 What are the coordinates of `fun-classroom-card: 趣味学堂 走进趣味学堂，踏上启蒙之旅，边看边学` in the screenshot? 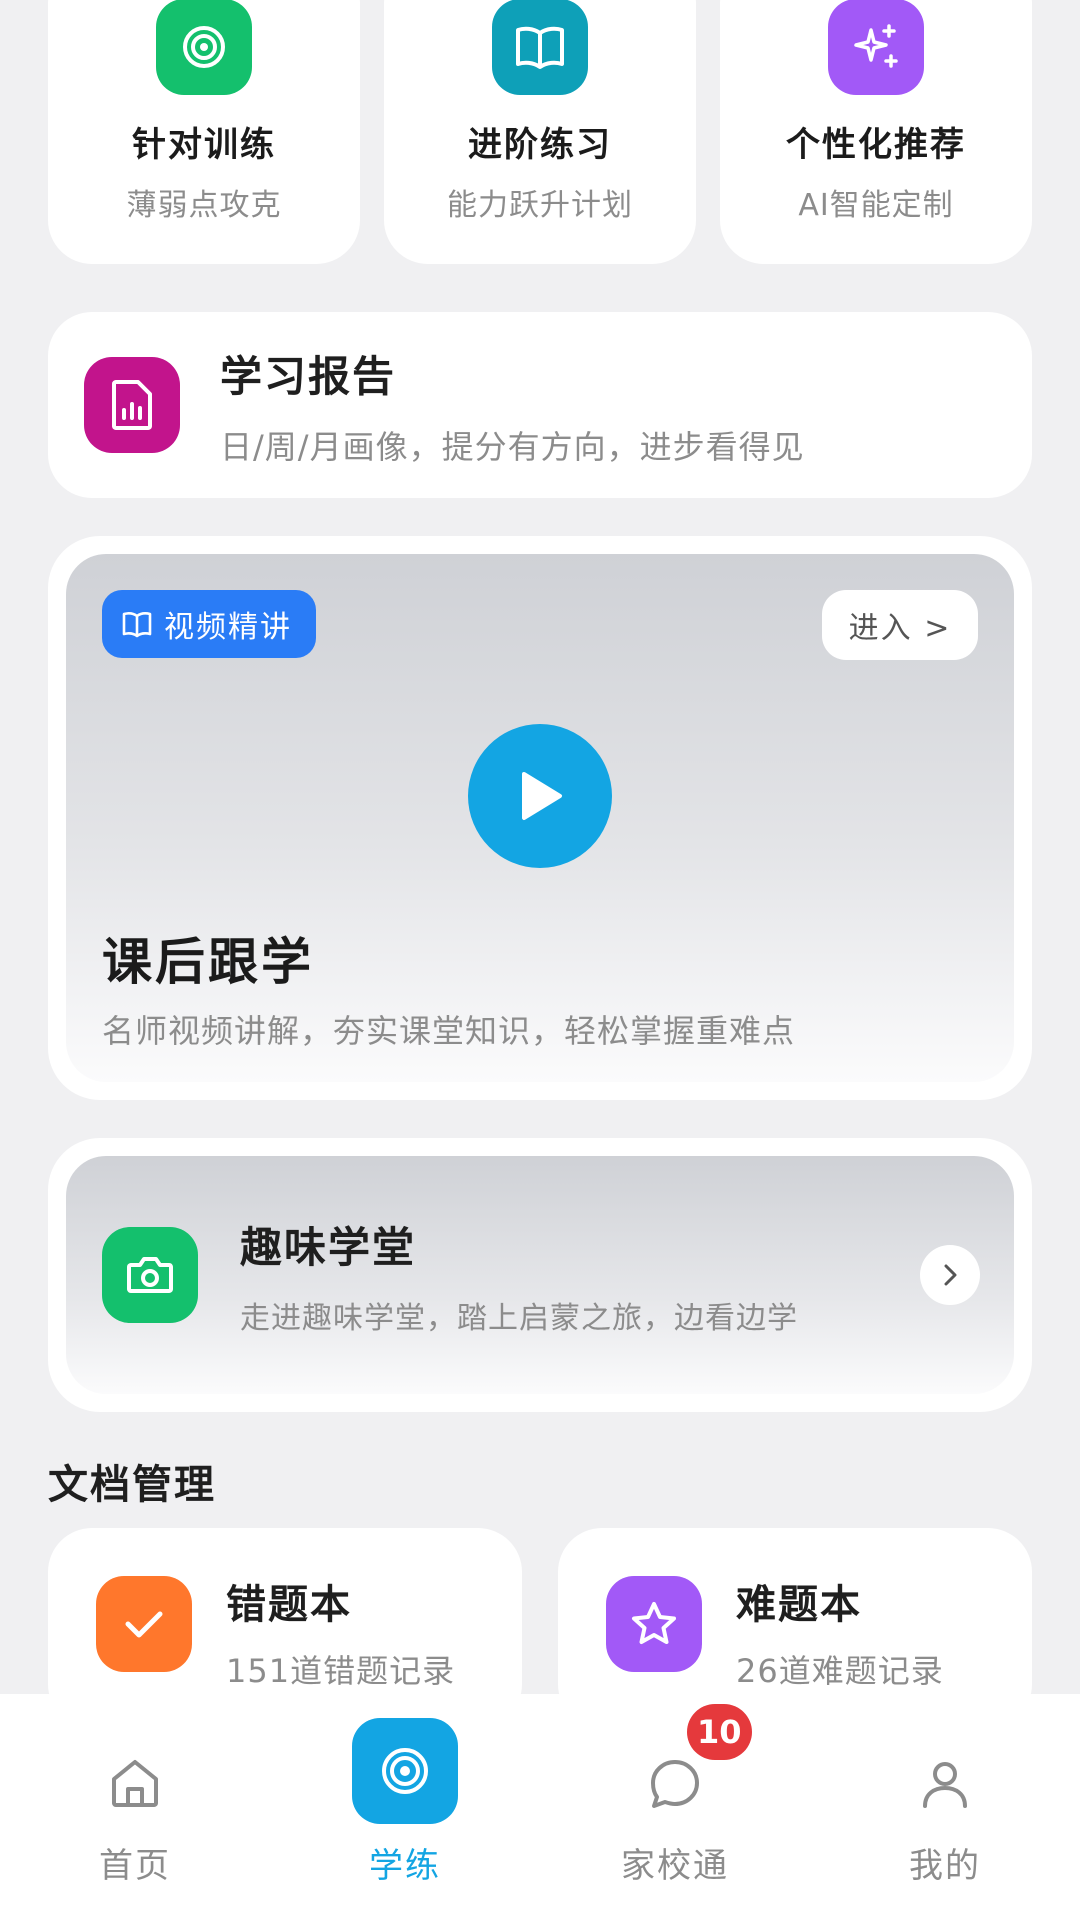 It's located at (540, 1275).